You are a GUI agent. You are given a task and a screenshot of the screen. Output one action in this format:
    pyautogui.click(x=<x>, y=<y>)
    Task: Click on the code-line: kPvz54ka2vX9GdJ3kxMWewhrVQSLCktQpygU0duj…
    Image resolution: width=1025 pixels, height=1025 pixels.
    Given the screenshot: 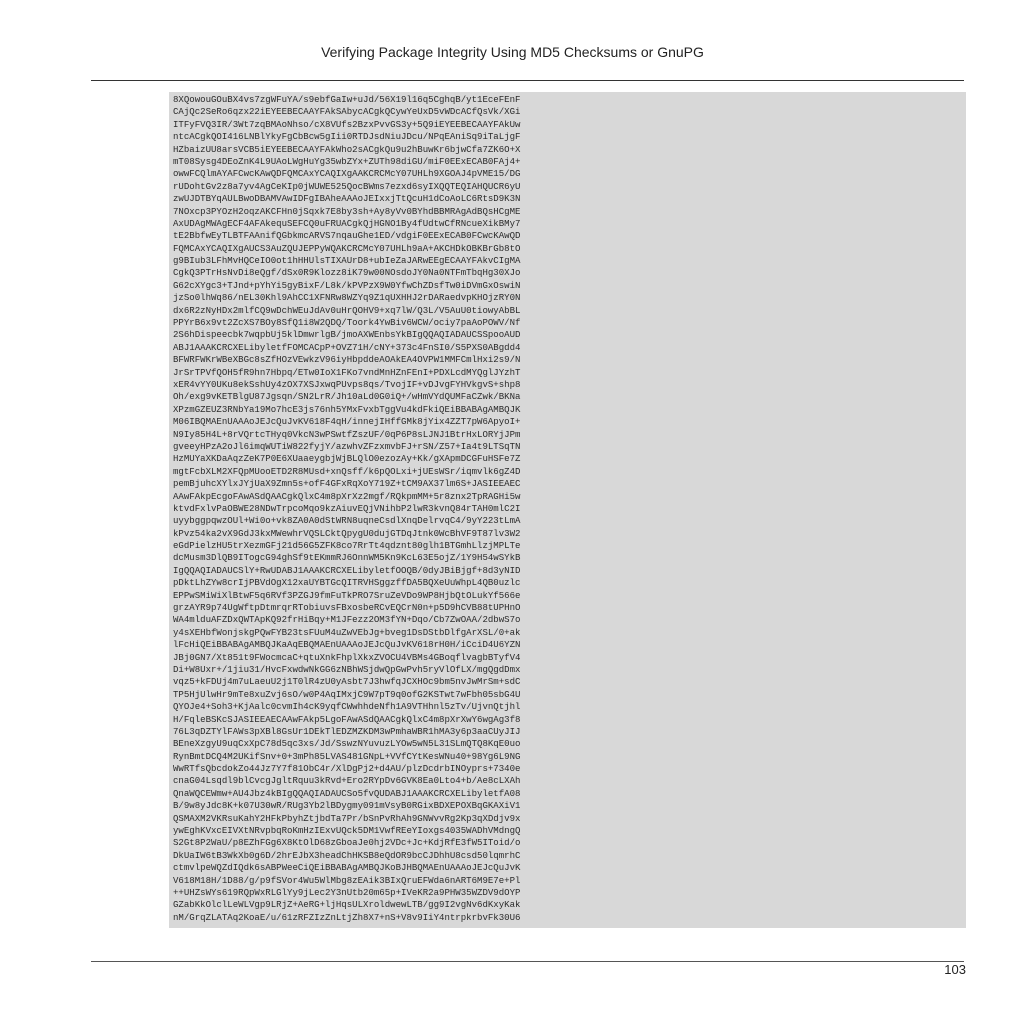 What is the action you would take?
    pyautogui.click(x=347, y=533)
    